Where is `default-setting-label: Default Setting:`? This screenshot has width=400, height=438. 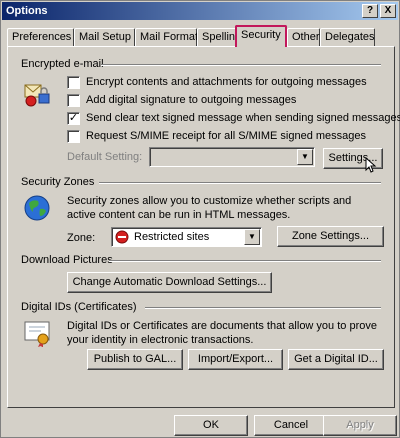
default-setting-label: Default Setting: is located at coordinates (105, 157).